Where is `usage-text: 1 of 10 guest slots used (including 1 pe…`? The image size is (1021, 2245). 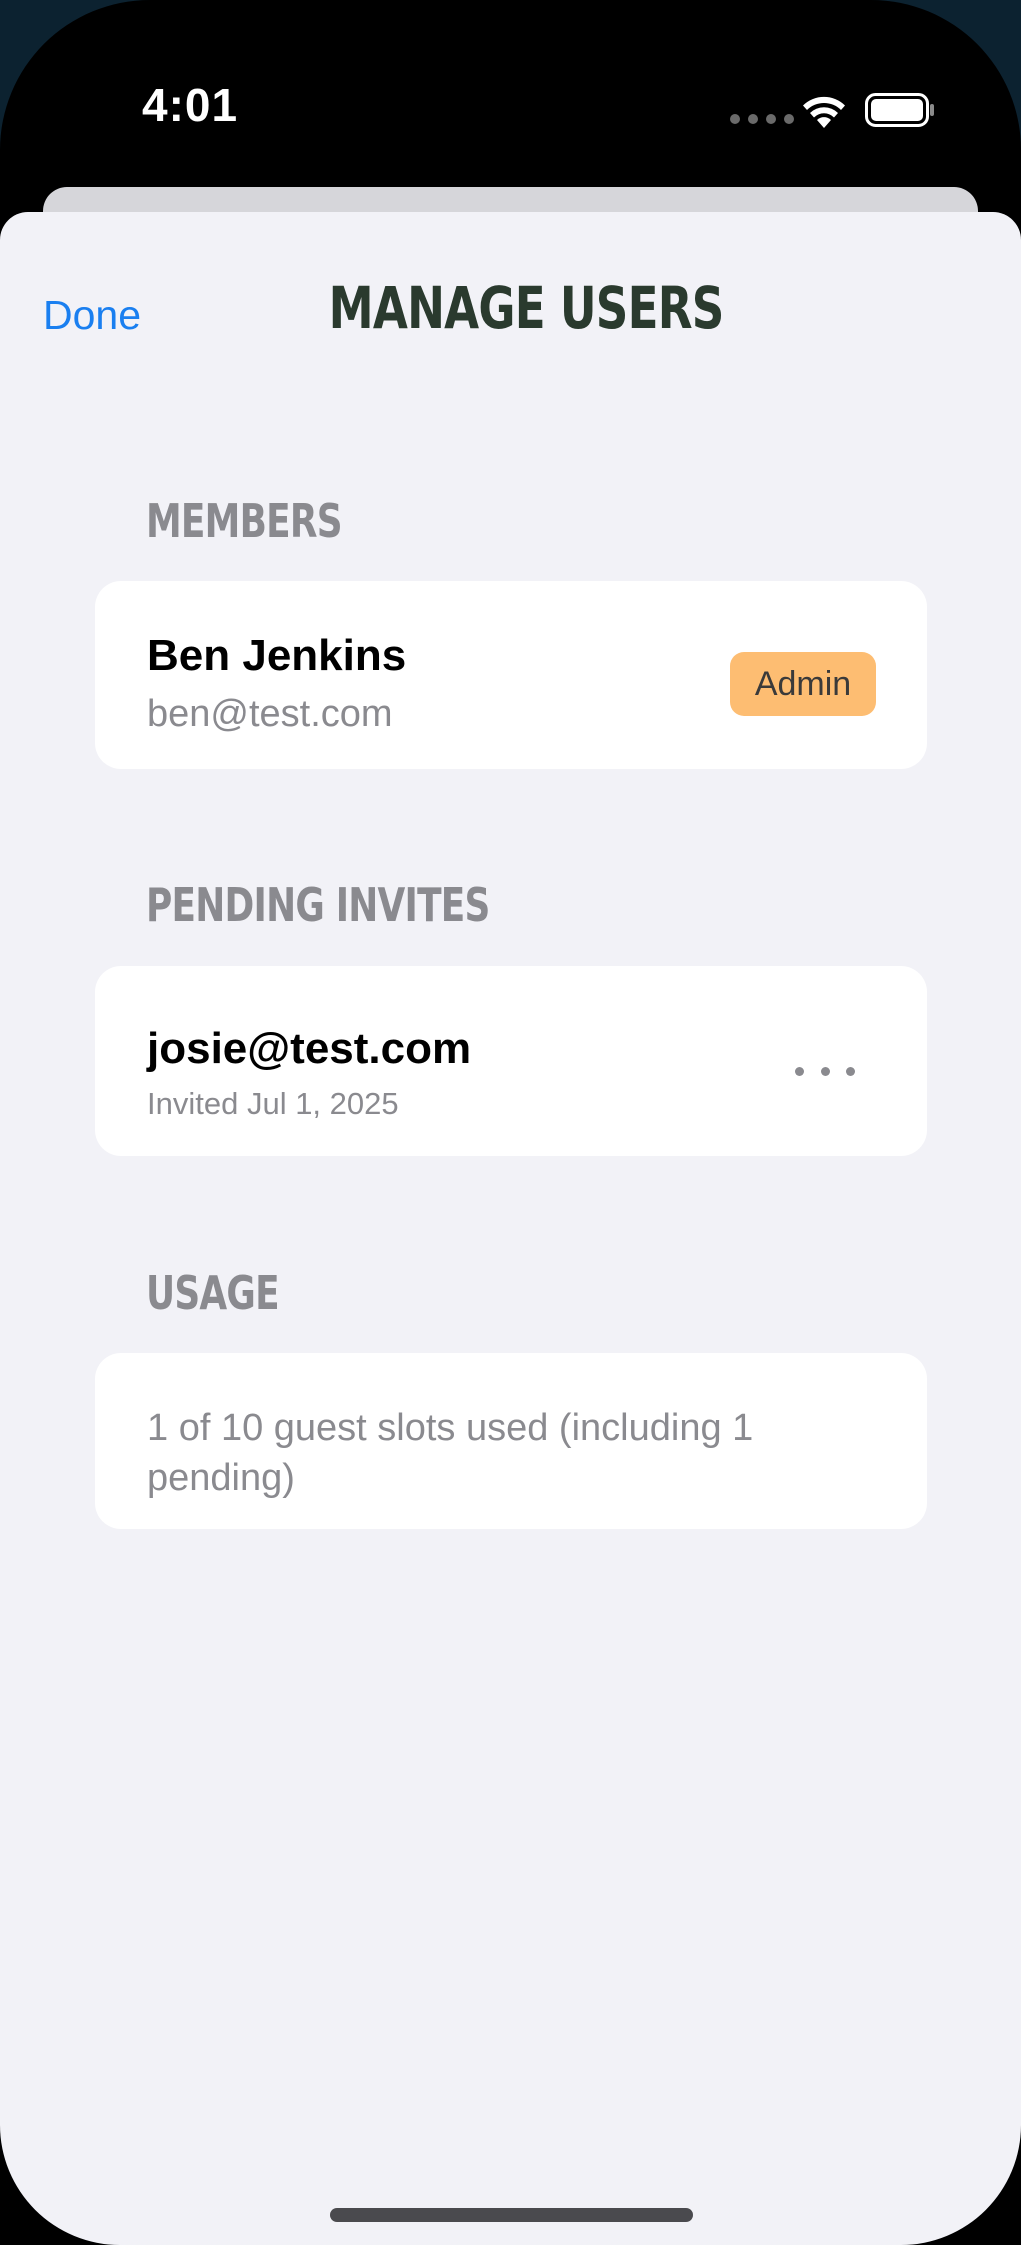
usage-text: 1 of 10 guest slots used (including 1 pe… is located at coordinates (450, 1453).